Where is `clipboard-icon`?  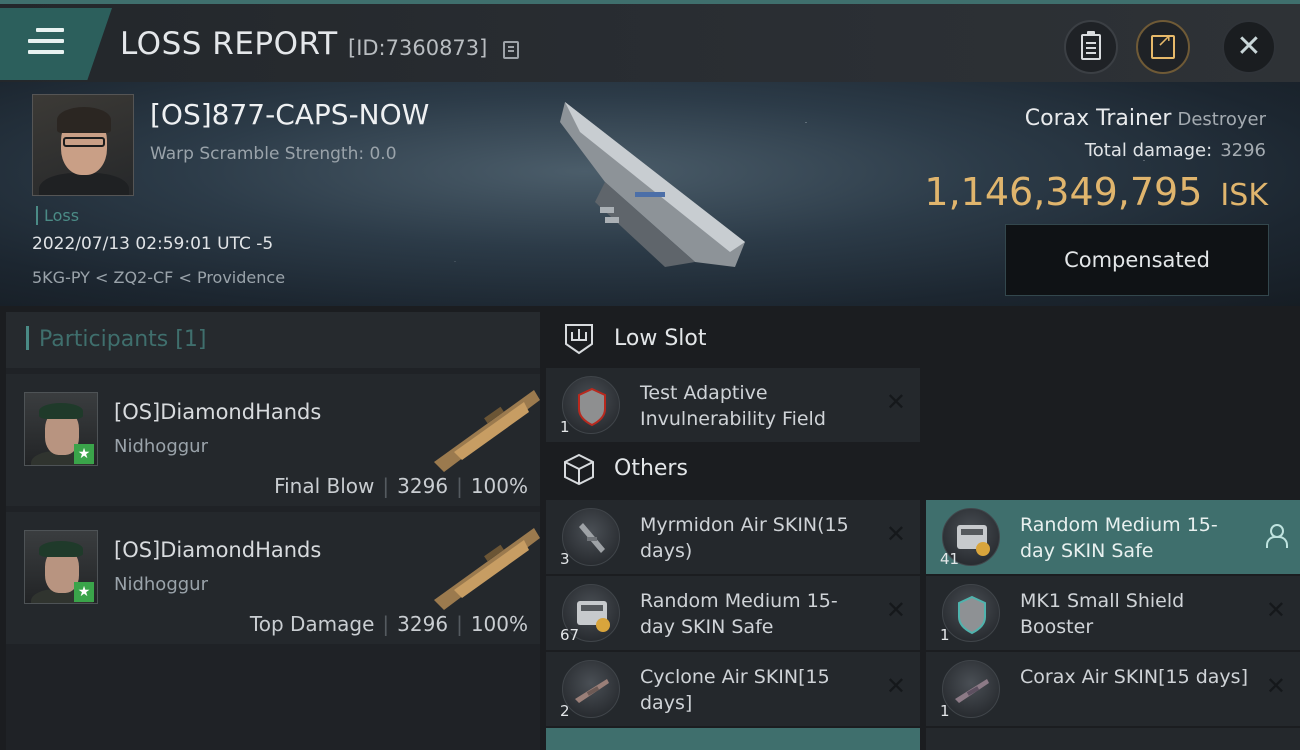 clipboard-icon is located at coordinates (1091, 45).